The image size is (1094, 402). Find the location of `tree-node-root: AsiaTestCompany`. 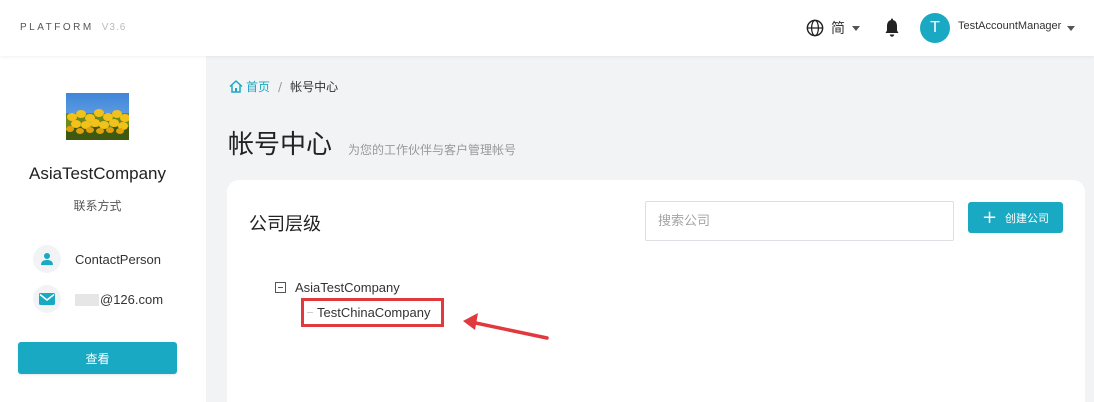

tree-node-root: AsiaTestCompany is located at coordinates (337, 287).